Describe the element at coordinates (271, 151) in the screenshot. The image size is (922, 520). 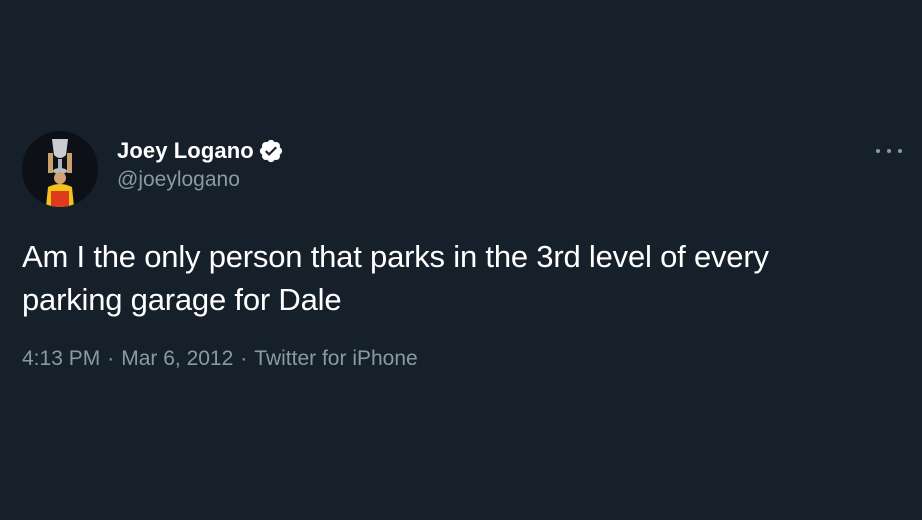
I see `verified-badge-icon` at that location.